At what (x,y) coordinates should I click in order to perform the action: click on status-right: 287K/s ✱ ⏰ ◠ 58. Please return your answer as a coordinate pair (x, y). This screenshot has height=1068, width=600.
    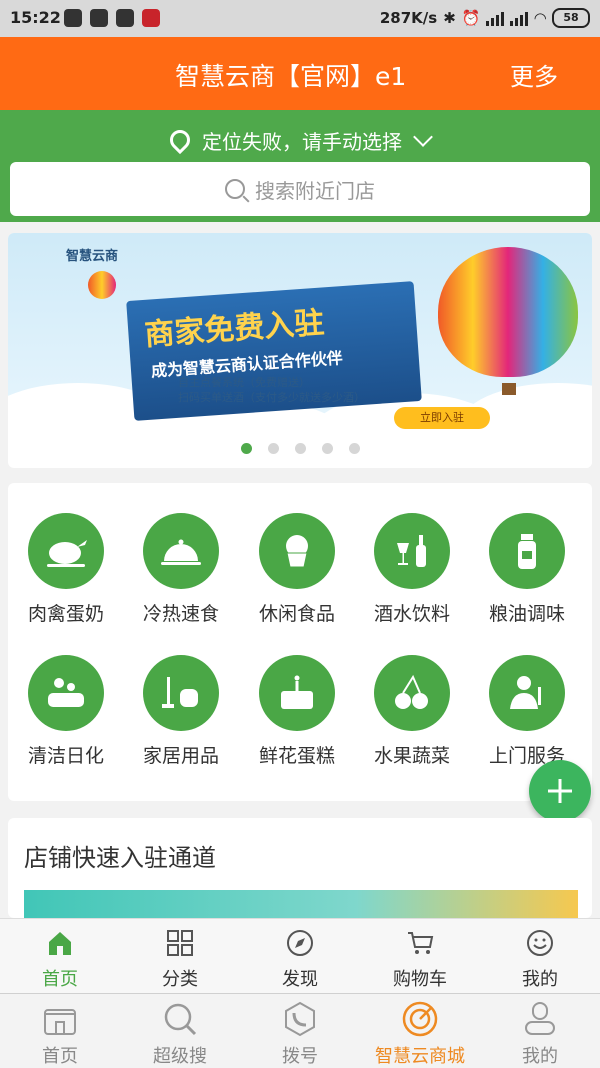
    Looking at the image, I should click on (485, 18).